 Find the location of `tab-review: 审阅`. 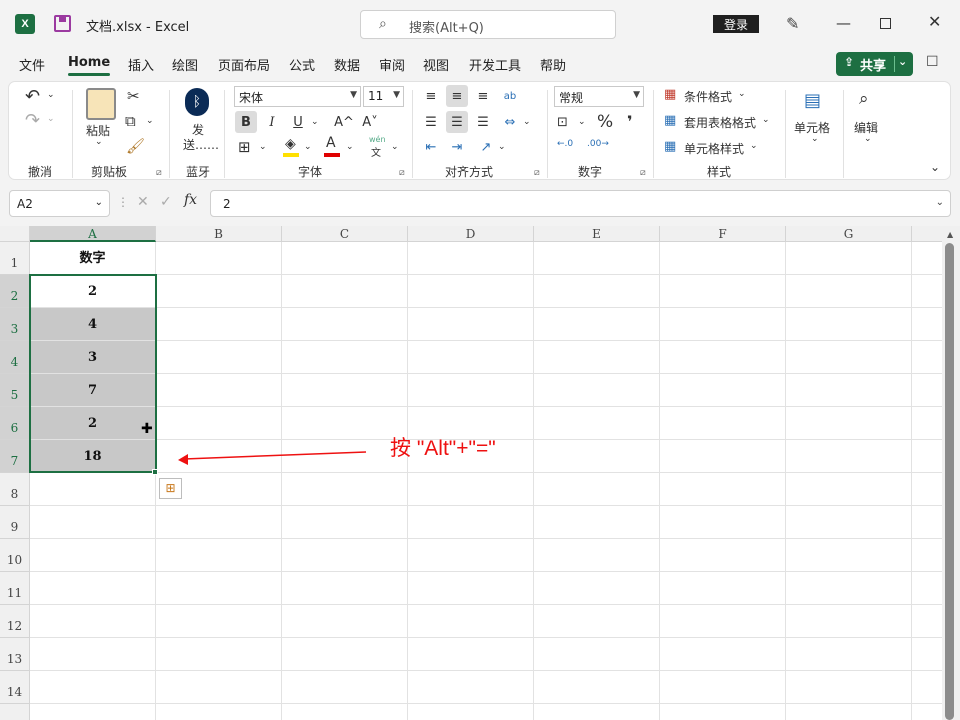

tab-review: 审阅 is located at coordinates (392, 64).